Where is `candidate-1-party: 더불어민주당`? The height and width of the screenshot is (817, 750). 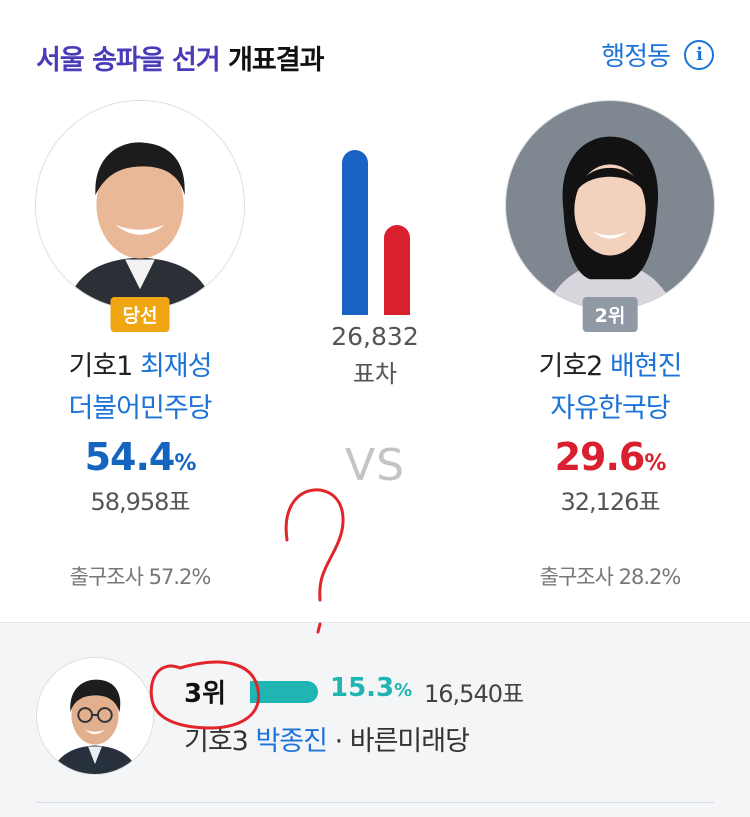 candidate-1-party: 더불어민주당 is located at coordinates (140, 408).